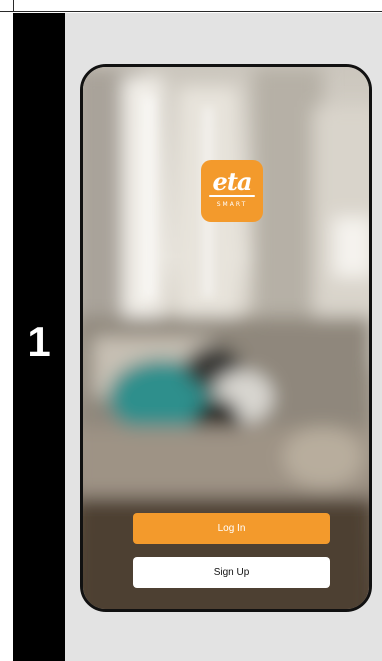 Image resolution: width=382 pixels, height=661 pixels. What do you see at coordinates (232, 196) in the screenshot?
I see `logo-underline` at bounding box center [232, 196].